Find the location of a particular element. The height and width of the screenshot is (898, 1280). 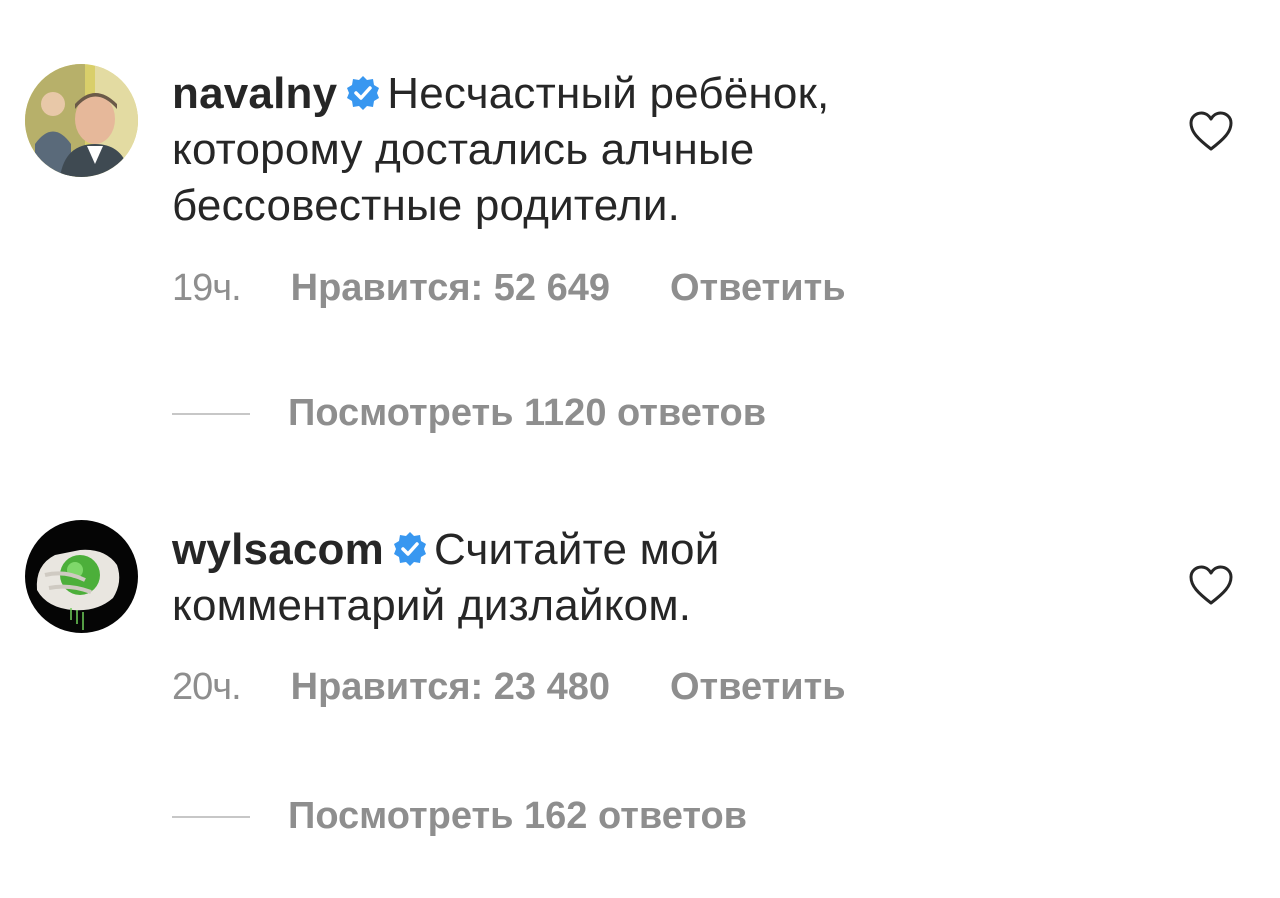

likes-count: Нравится: 23 480 is located at coordinates (450, 687).